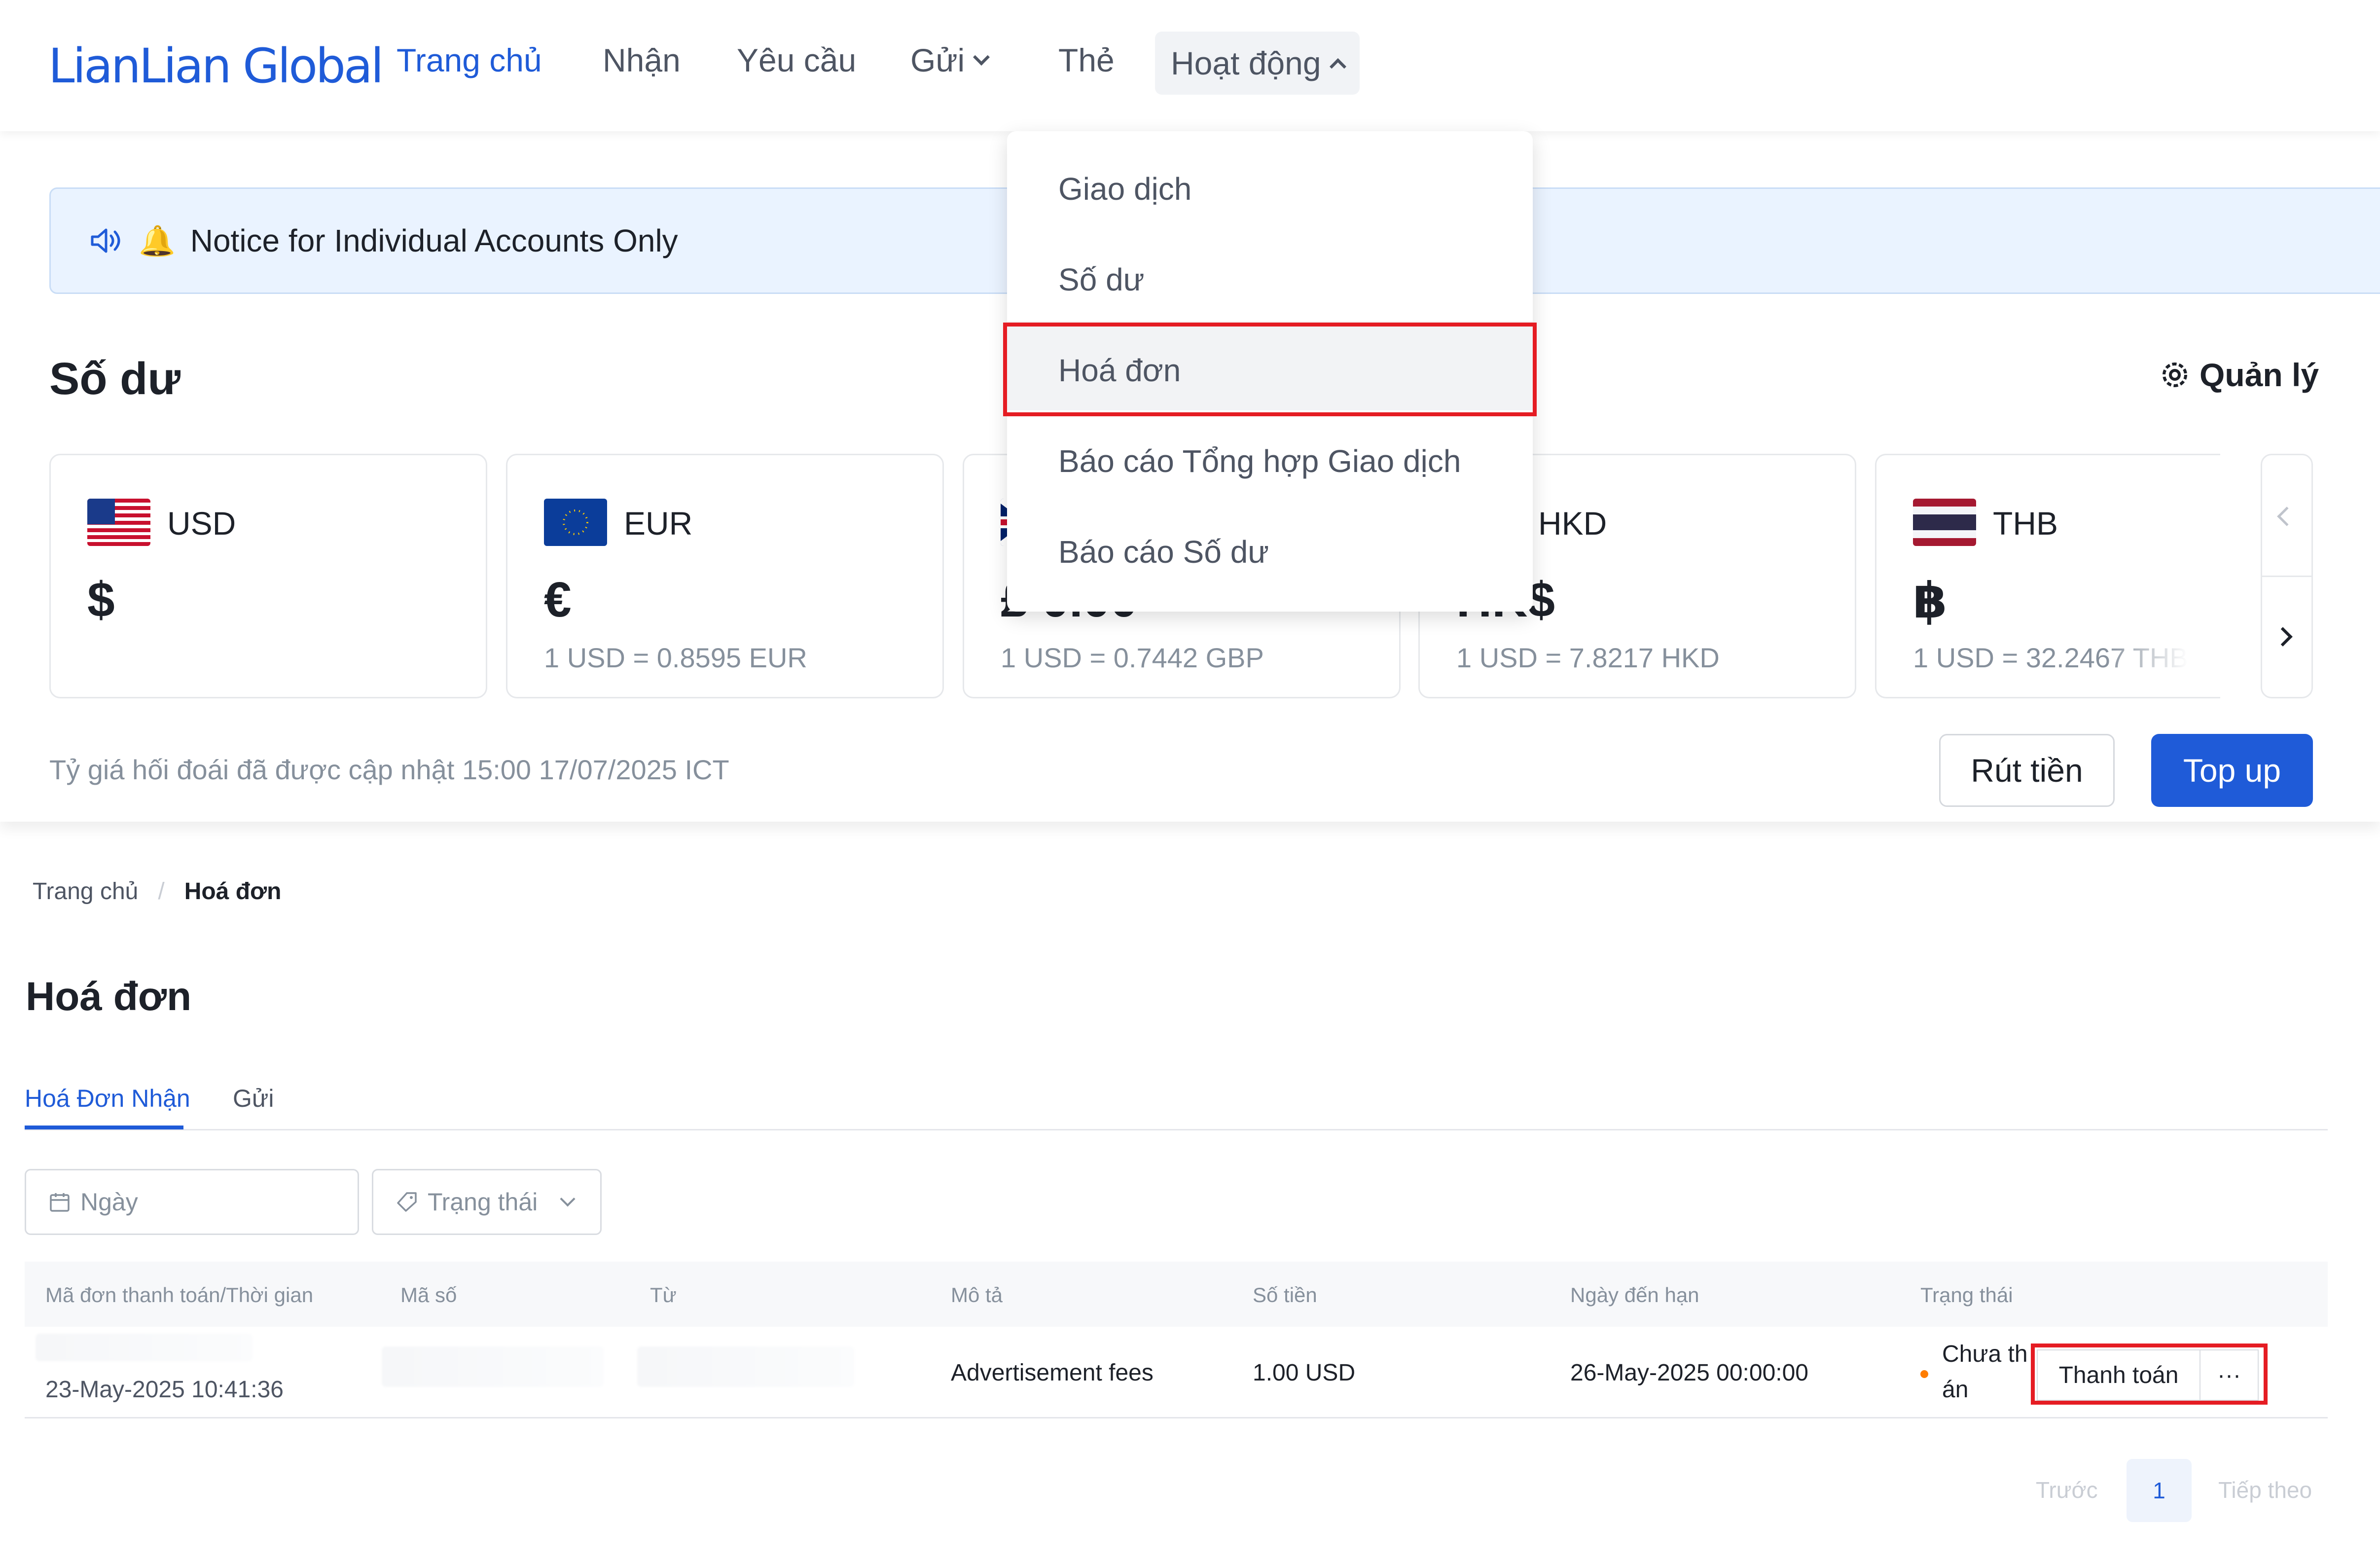 This screenshot has height=1562, width=2380. Describe the element at coordinates (1337, 66) in the screenshot. I see `chevron-up-icon` at that location.